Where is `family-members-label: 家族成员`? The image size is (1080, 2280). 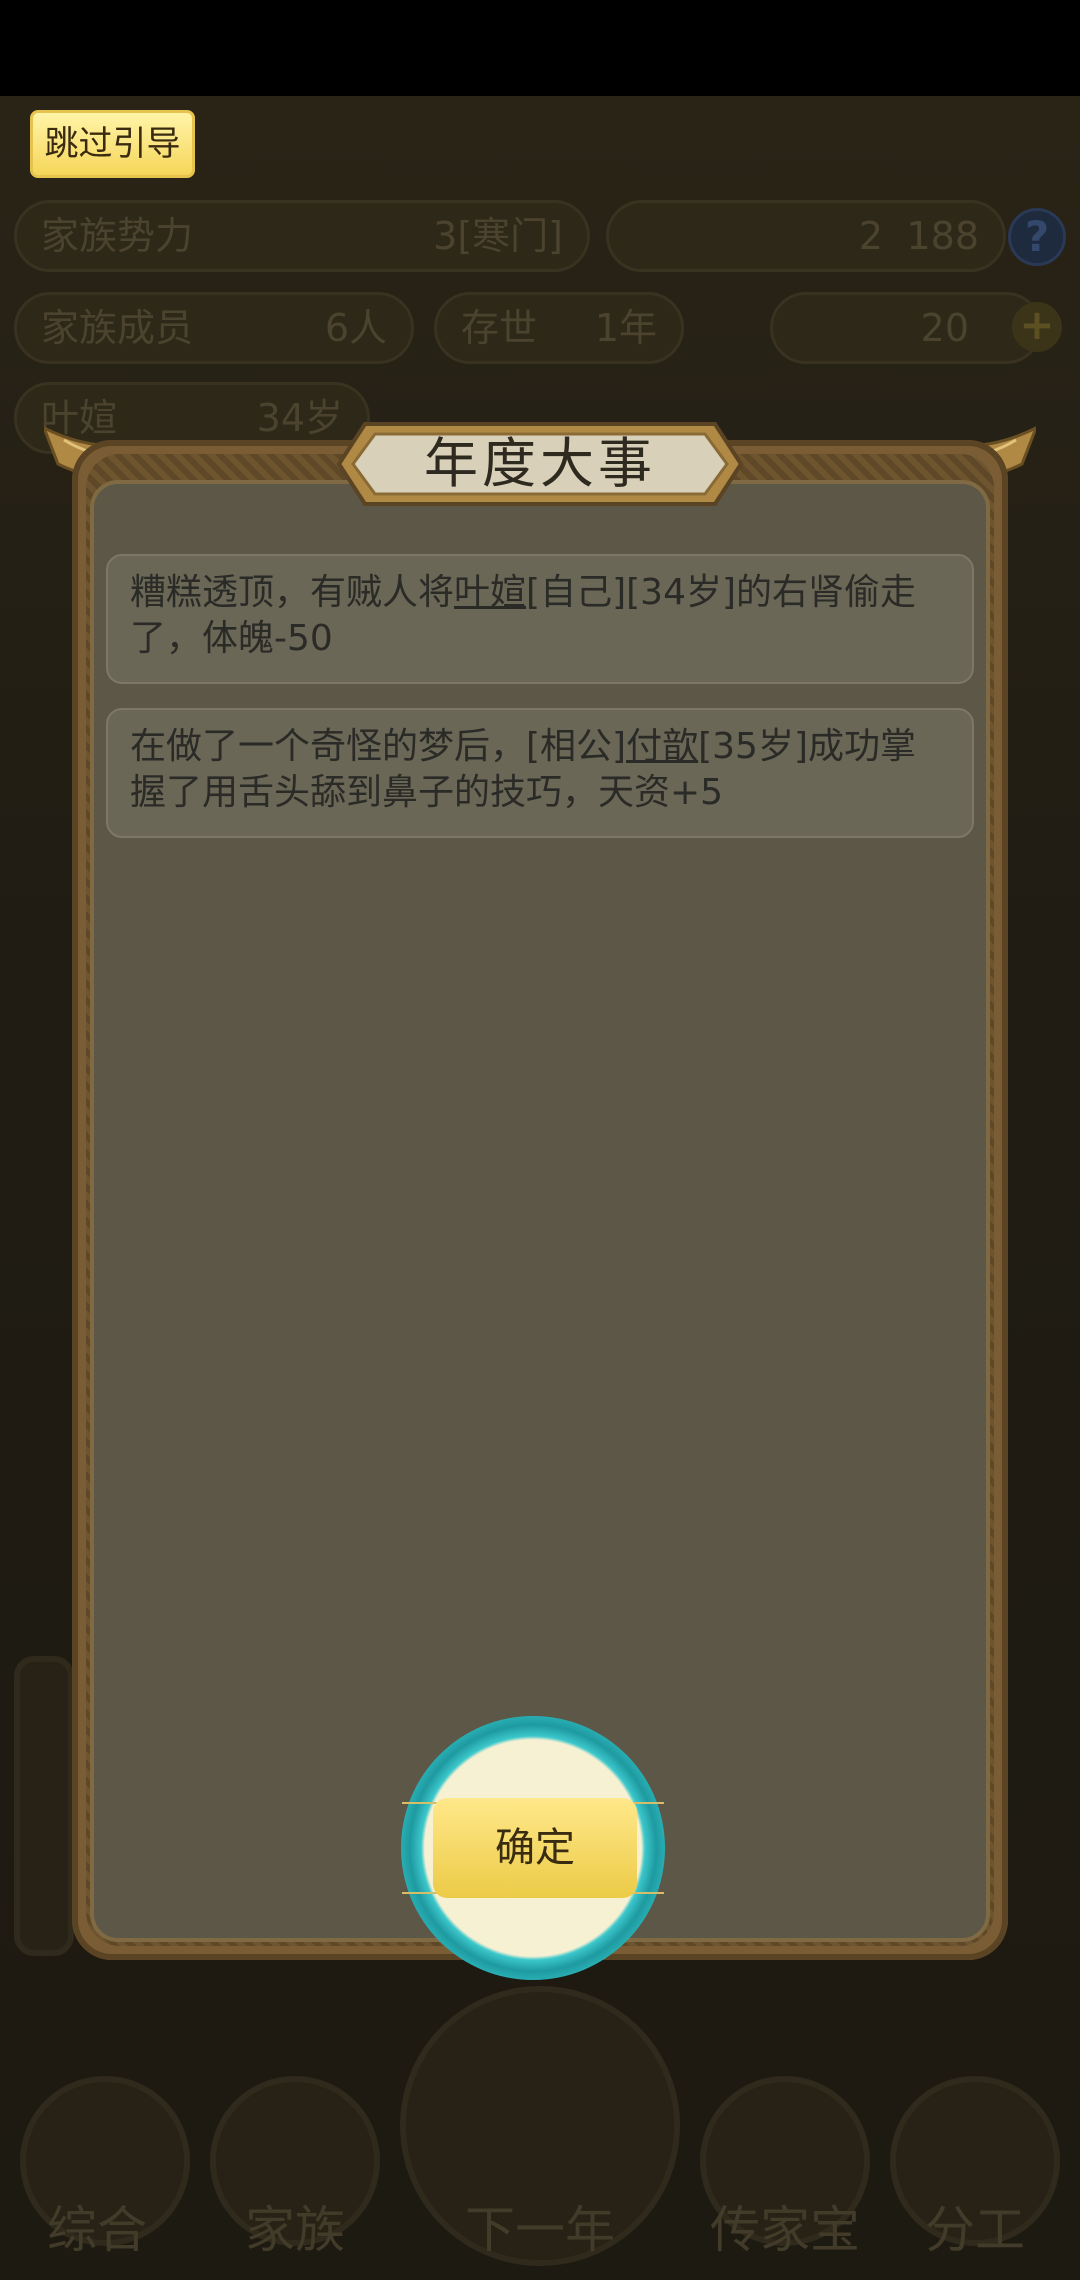 family-members-label: 家族成员 is located at coordinates (117, 328).